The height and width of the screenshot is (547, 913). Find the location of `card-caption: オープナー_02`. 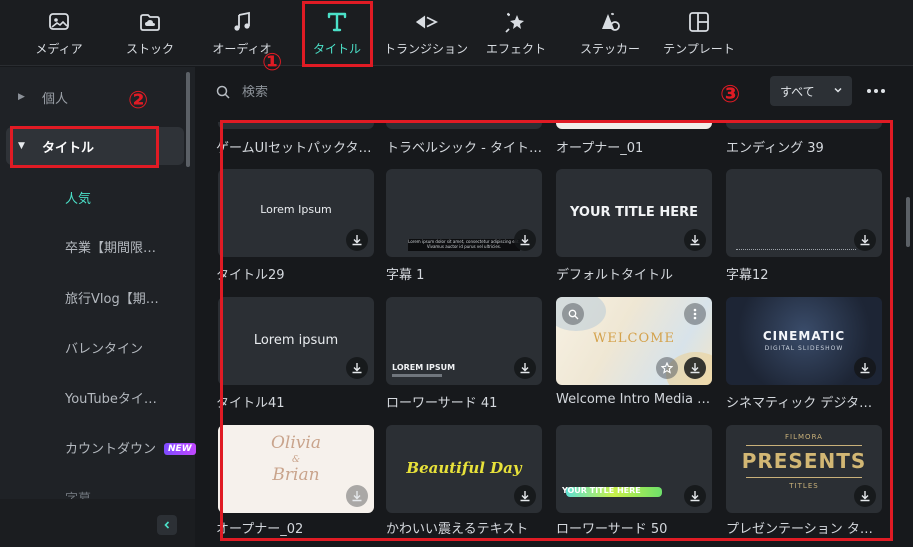

card-caption: オープナー_02 is located at coordinates (260, 529).